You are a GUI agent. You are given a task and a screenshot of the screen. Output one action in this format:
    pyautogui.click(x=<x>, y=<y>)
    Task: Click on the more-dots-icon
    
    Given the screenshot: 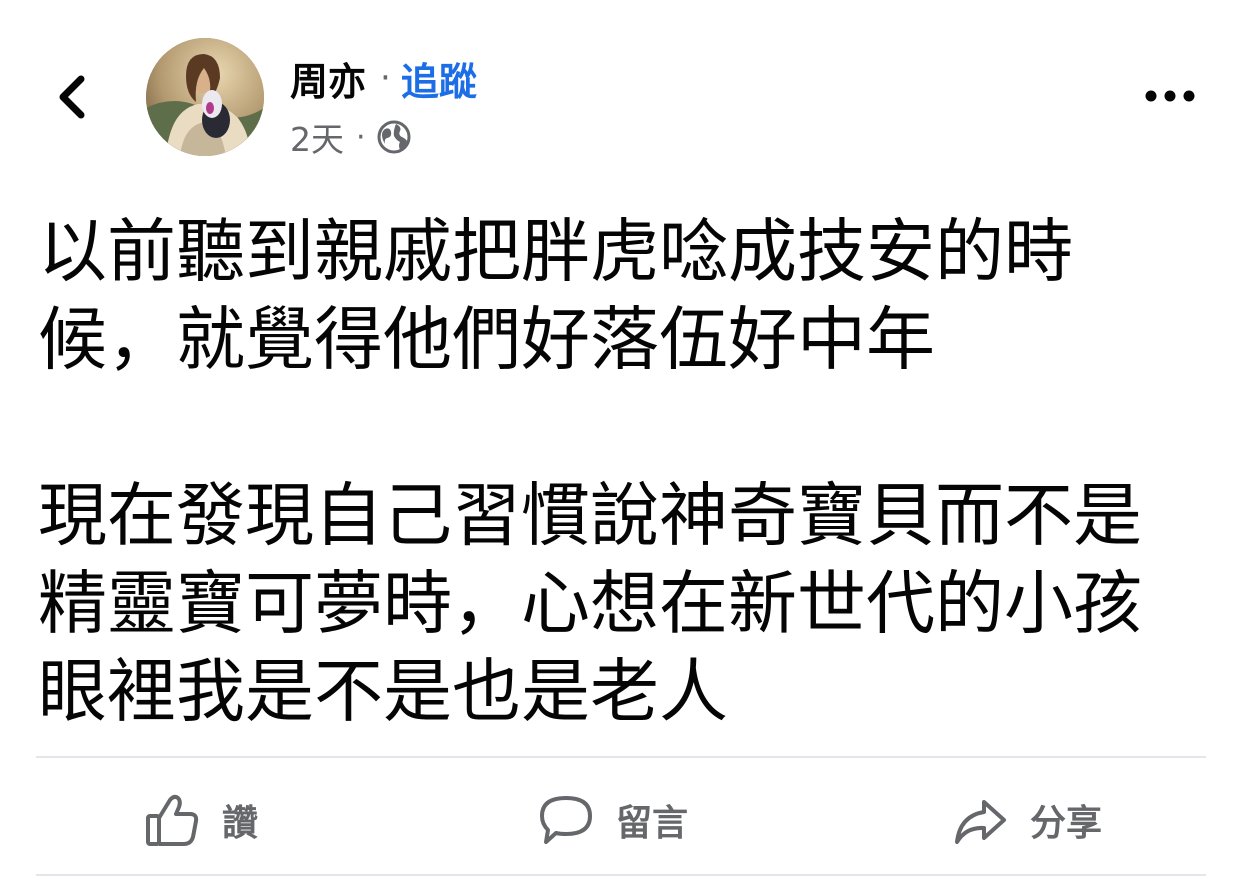 What is the action you would take?
    pyautogui.click(x=1170, y=96)
    